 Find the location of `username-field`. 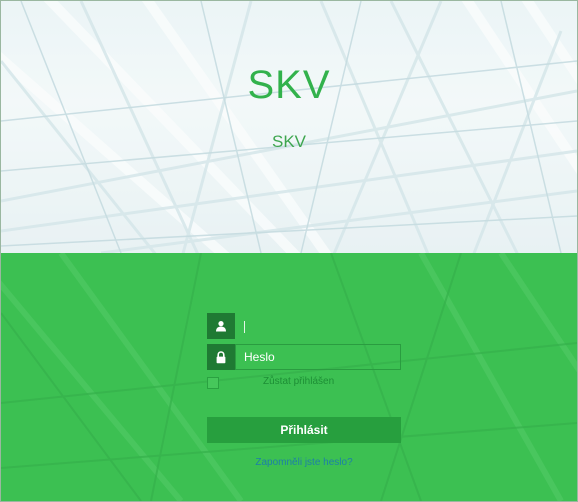

username-field is located at coordinates (304, 326).